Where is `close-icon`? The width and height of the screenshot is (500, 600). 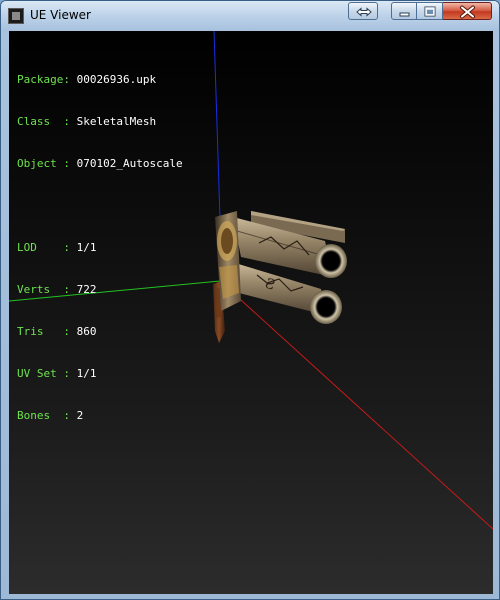
close-icon is located at coordinates (467, 12).